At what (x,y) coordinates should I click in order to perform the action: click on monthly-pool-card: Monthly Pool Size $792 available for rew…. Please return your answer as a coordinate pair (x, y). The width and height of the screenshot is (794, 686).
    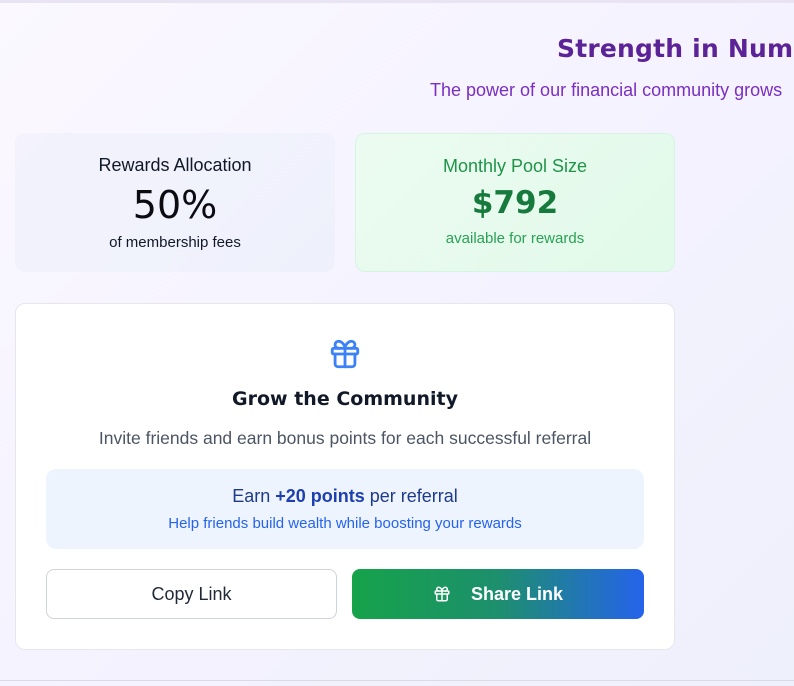
    Looking at the image, I should click on (515, 202).